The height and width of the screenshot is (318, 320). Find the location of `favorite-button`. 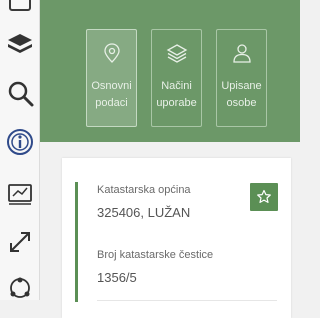

favorite-button is located at coordinates (264, 197).